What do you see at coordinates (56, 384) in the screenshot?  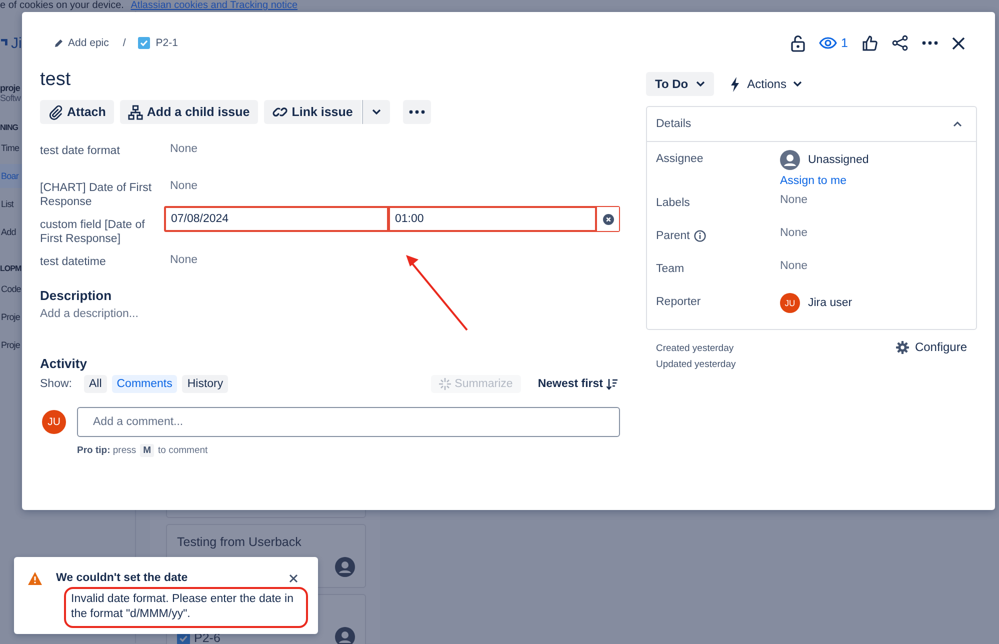 I see `show-label: Show:` at bounding box center [56, 384].